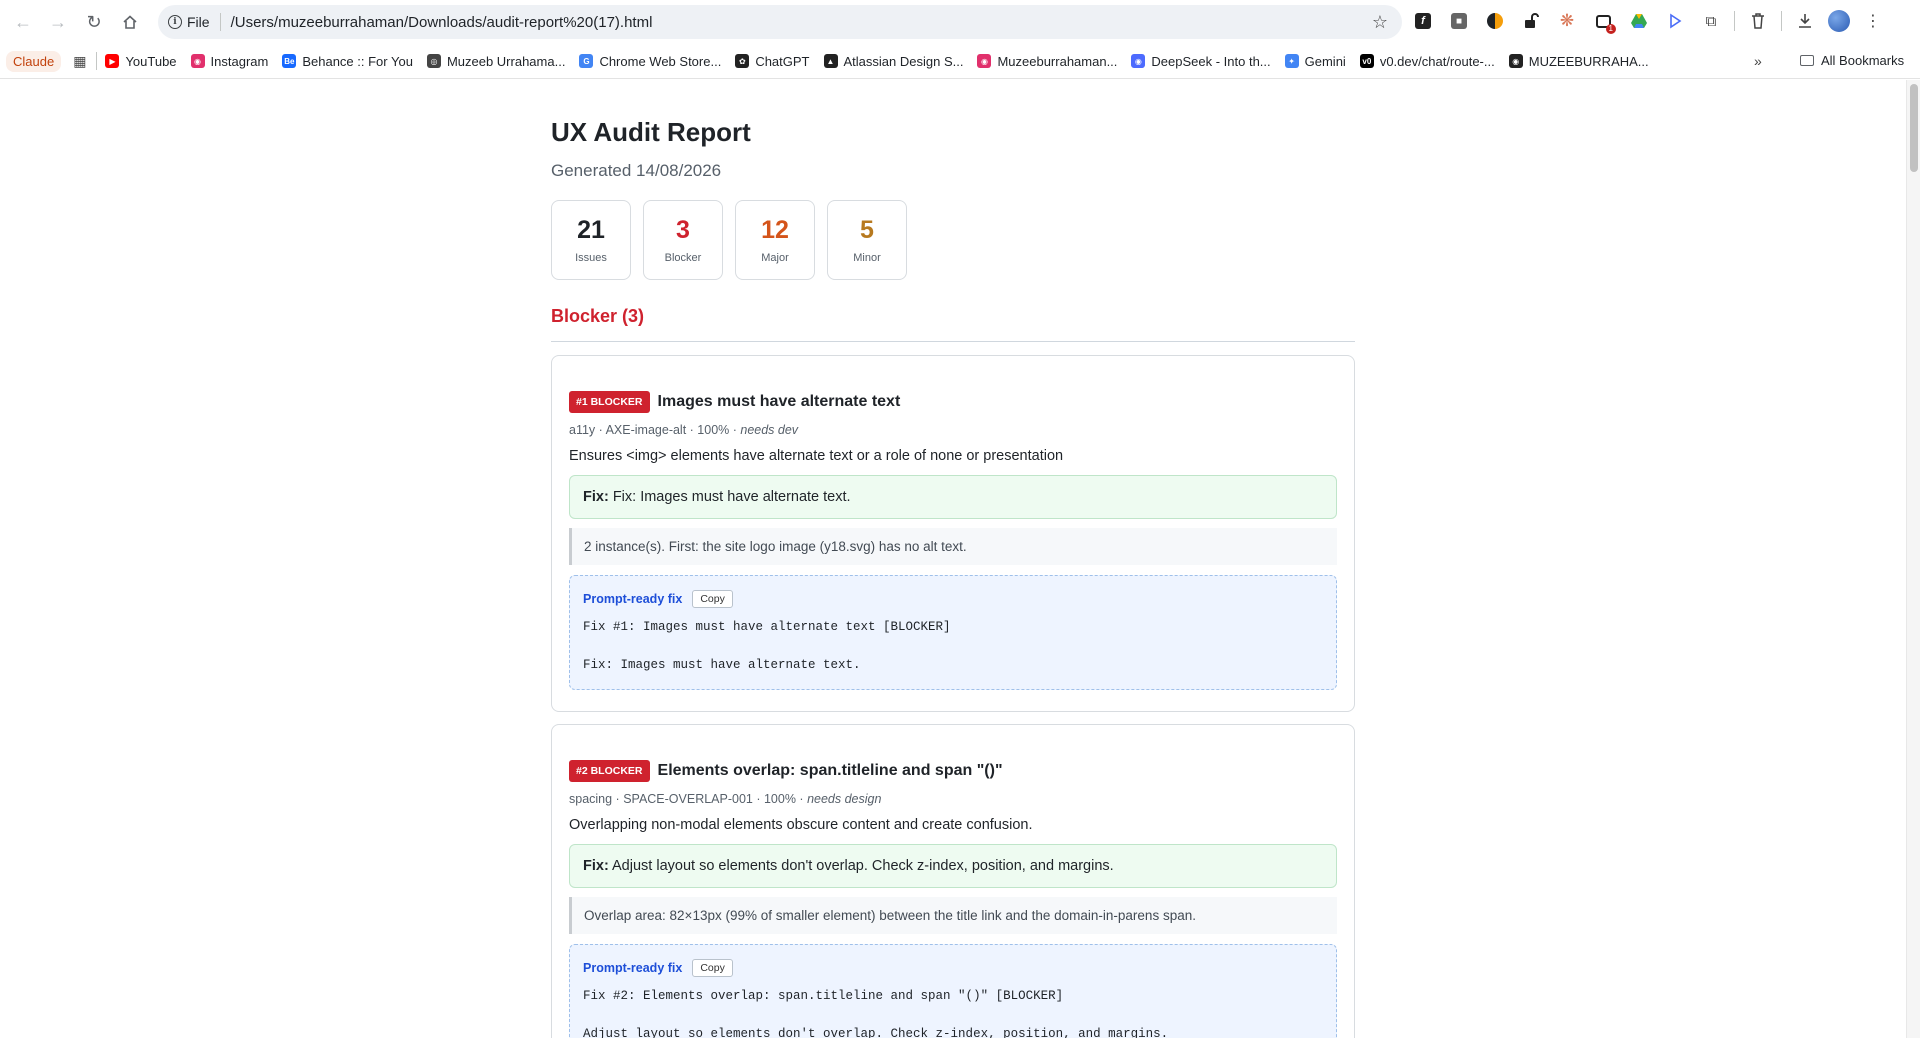 This screenshot has height=1038, width=1920. I want to click on extensions-puzzle-icon: ⧉, so click(1711, 21).